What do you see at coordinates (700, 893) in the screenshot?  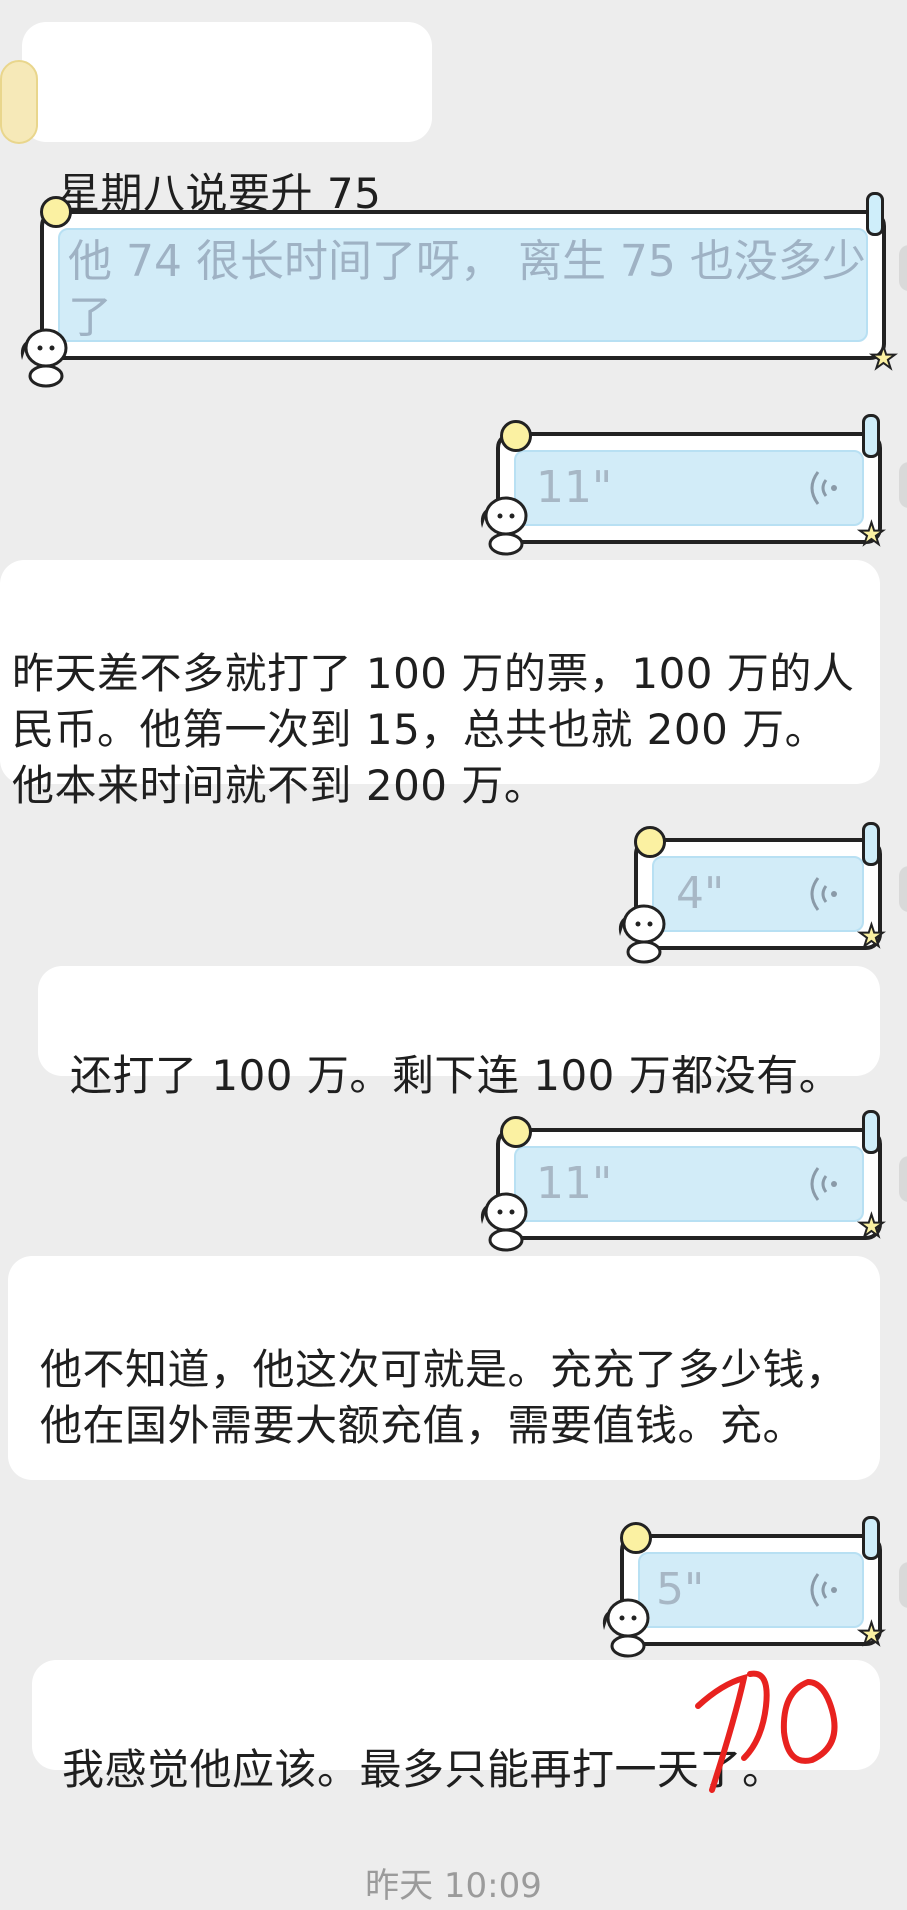 I see `voice-duration: 4"` at bounding box center [700, 893].